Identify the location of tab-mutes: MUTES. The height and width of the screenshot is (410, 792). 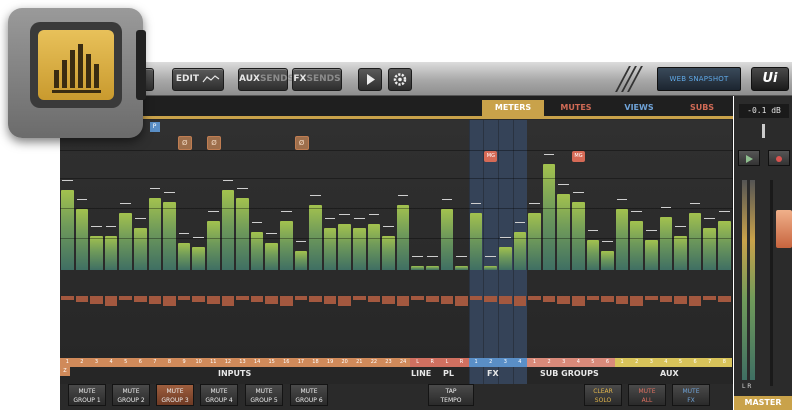
(576, 108).